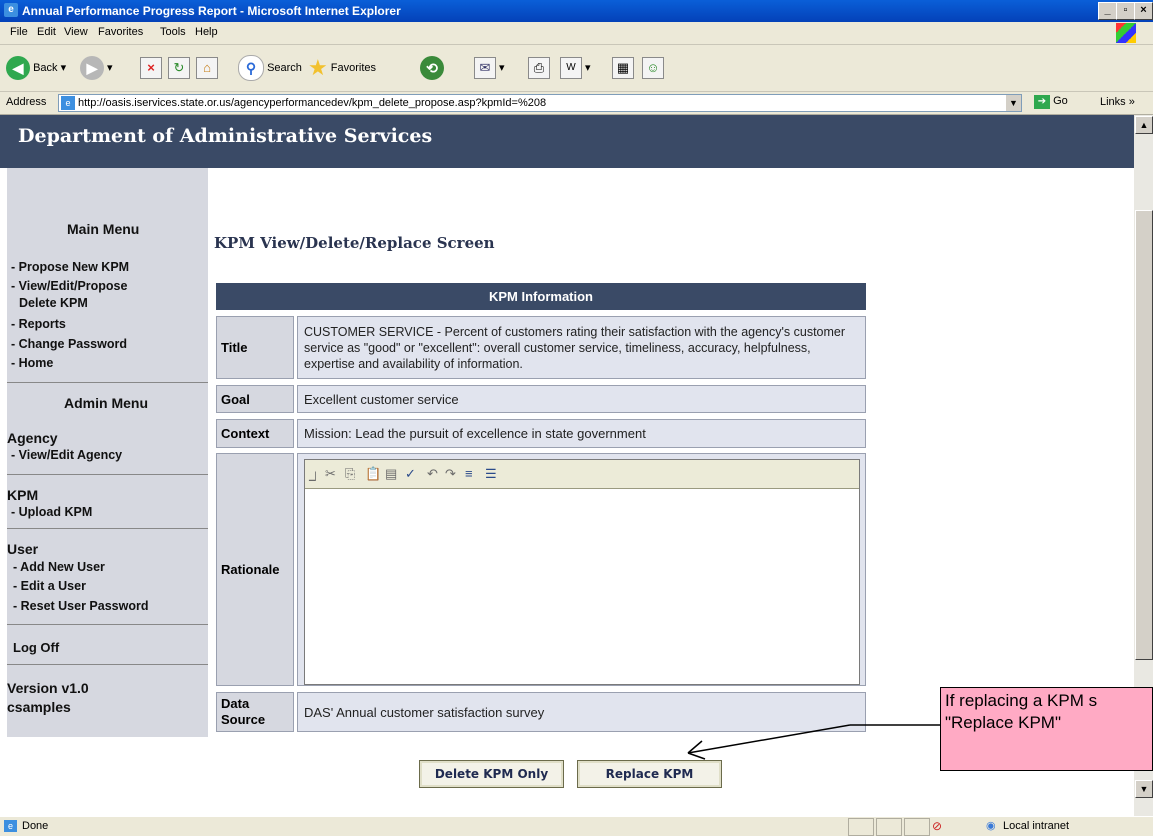 This screenshot has width=1153, height=836. What do you see at coordinates (46, 32) in the screenshot?
I see `menu-edit: Edit` at bounding box center [46, 32].